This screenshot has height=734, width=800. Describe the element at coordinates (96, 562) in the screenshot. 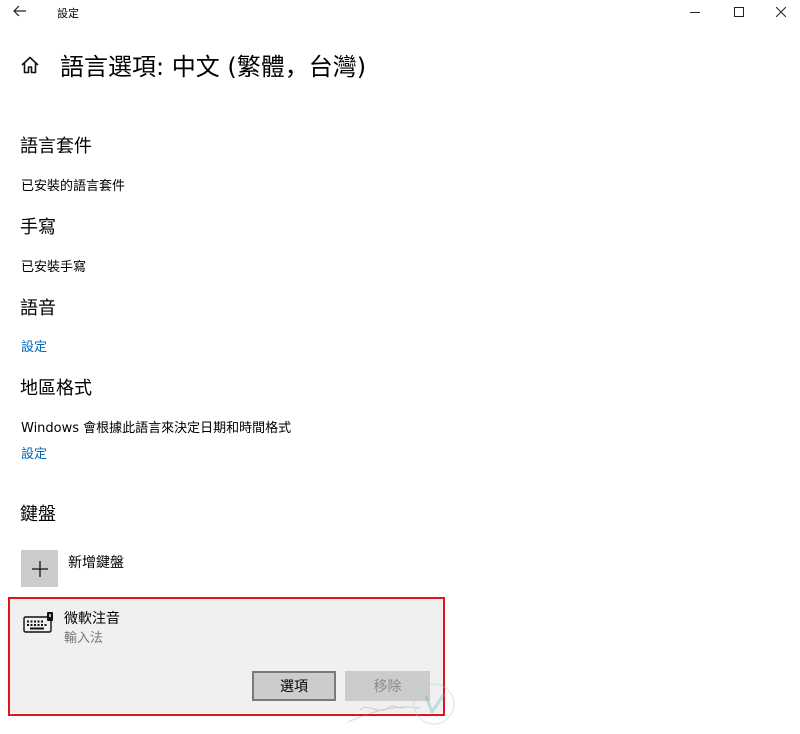

I see `add-keyboard-label: 新增鍵盤` at that location.